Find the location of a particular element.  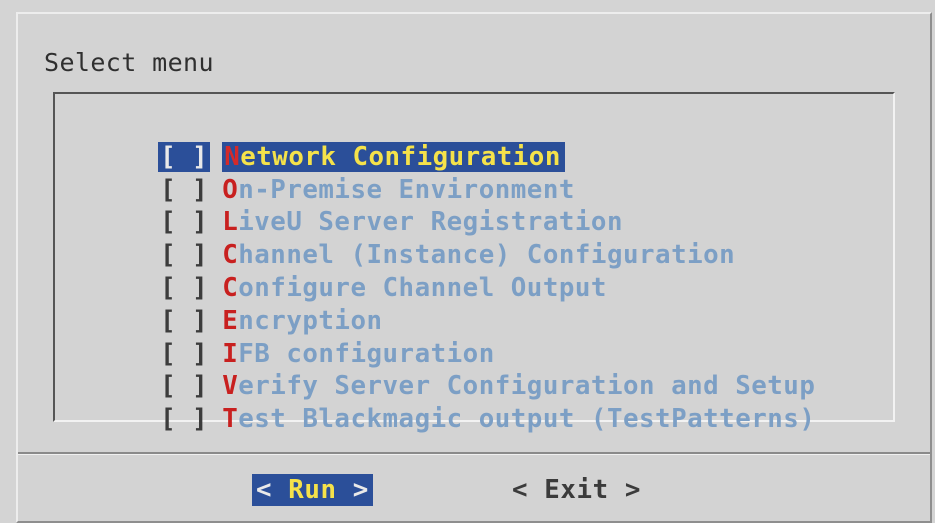

menu-item-checkbox: [ ] is located at coordinates (184, 419).